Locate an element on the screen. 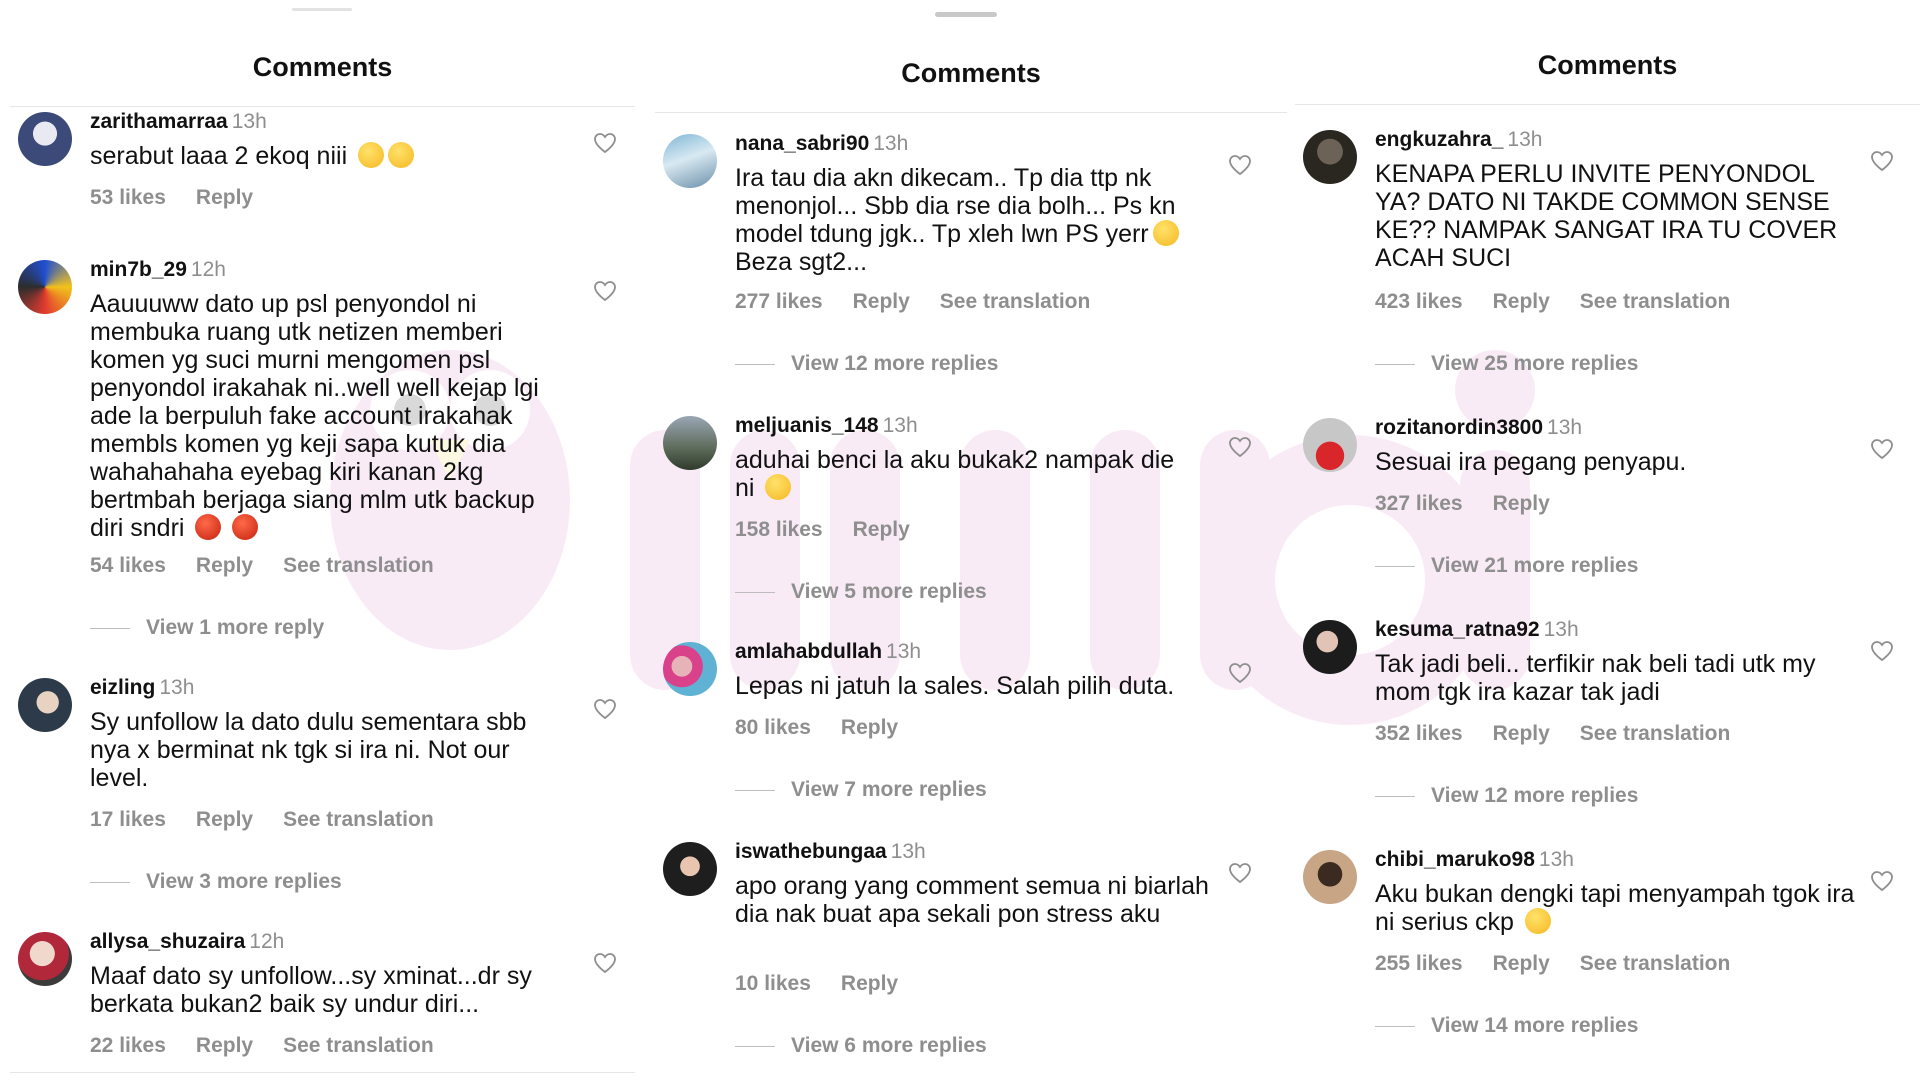 The height and width of the screenshot is (1080, 1920). likes-count: 80 likes is located at coordinates (773, 727).